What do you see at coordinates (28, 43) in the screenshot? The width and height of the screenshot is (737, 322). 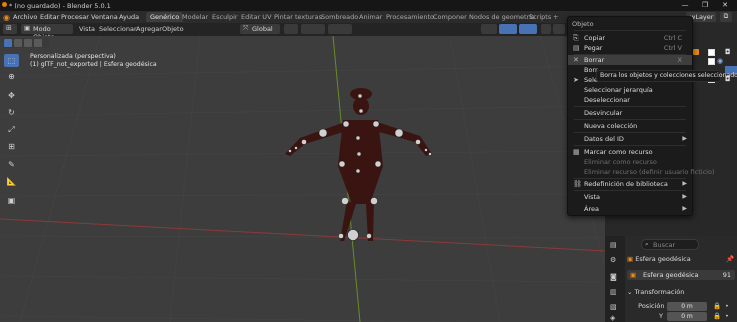 I see `select-mode-subtract-icon` at bounding box center [28, 43].